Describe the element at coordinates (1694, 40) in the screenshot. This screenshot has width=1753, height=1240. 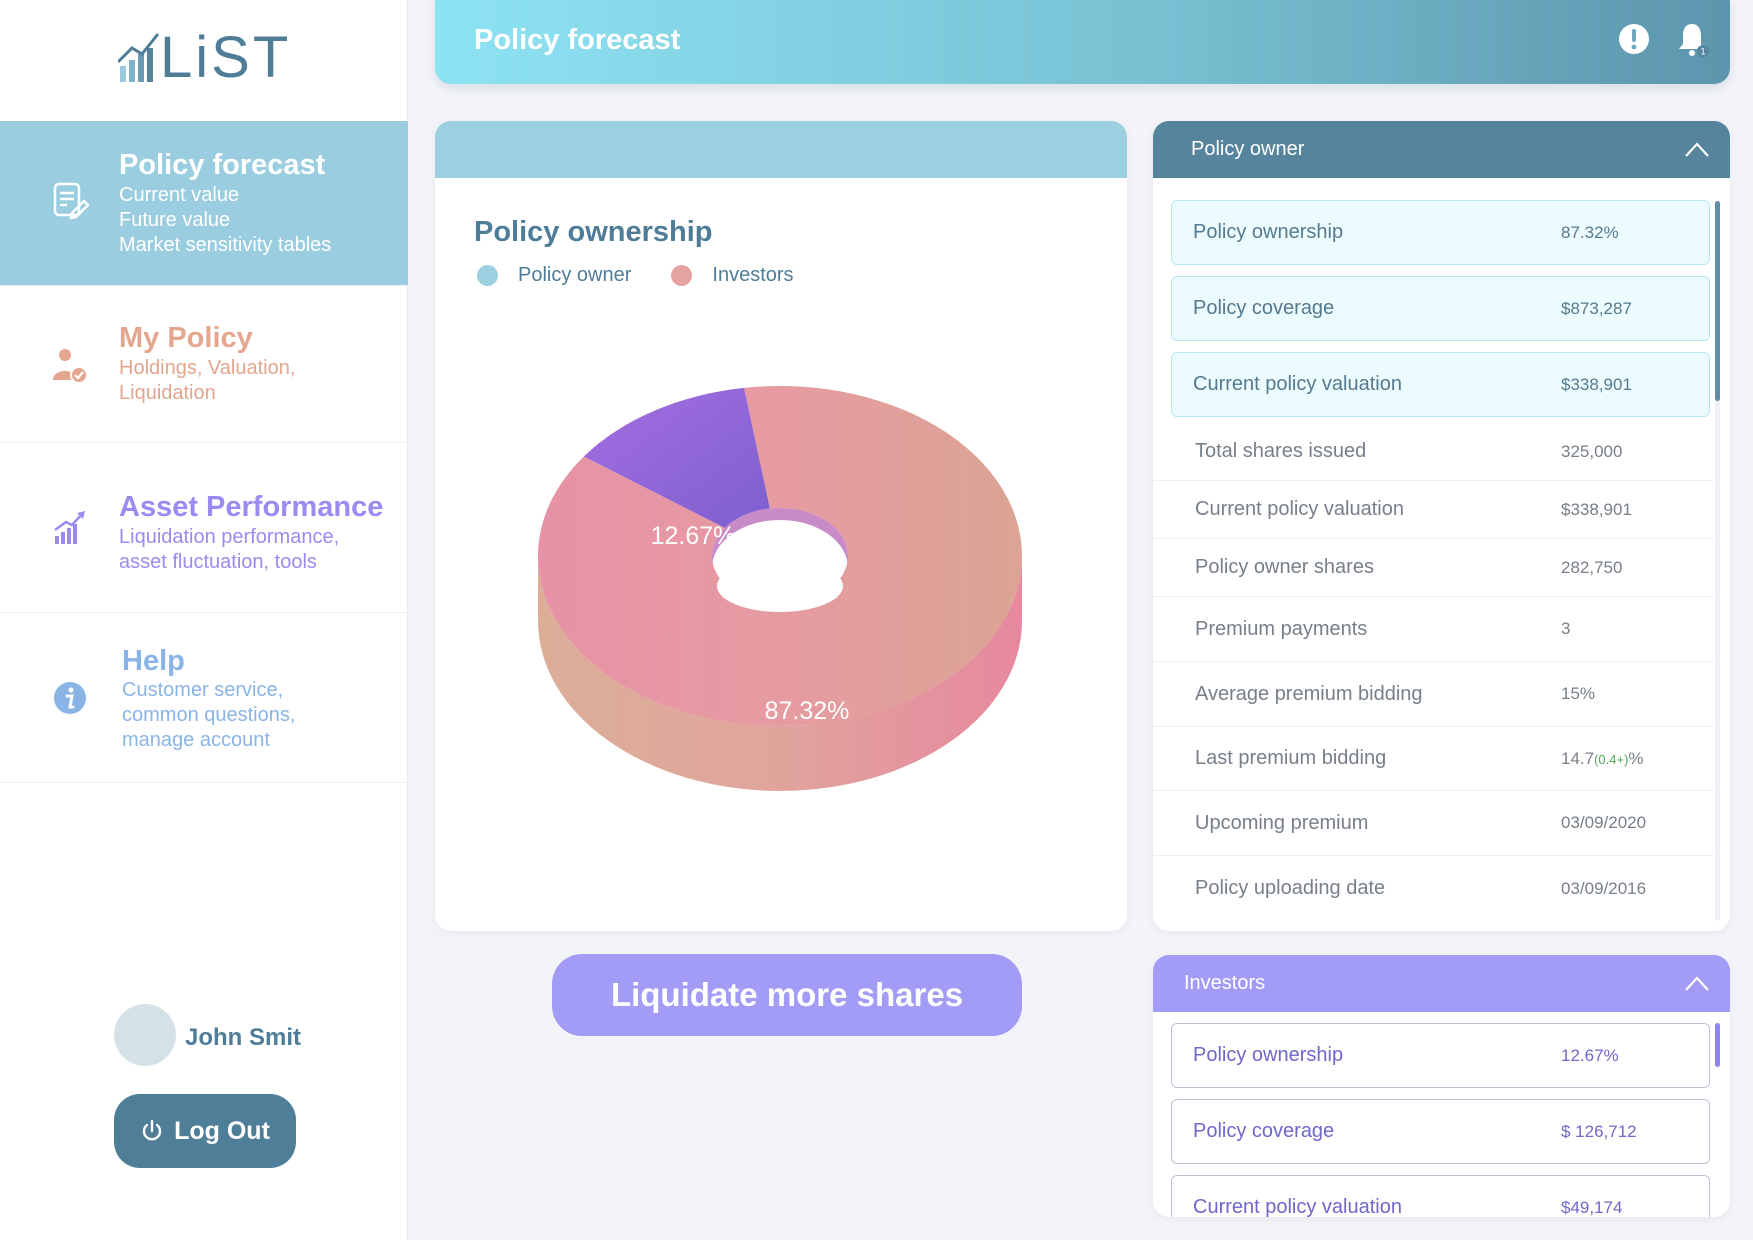
I see `bell-icon: 1` at that location.